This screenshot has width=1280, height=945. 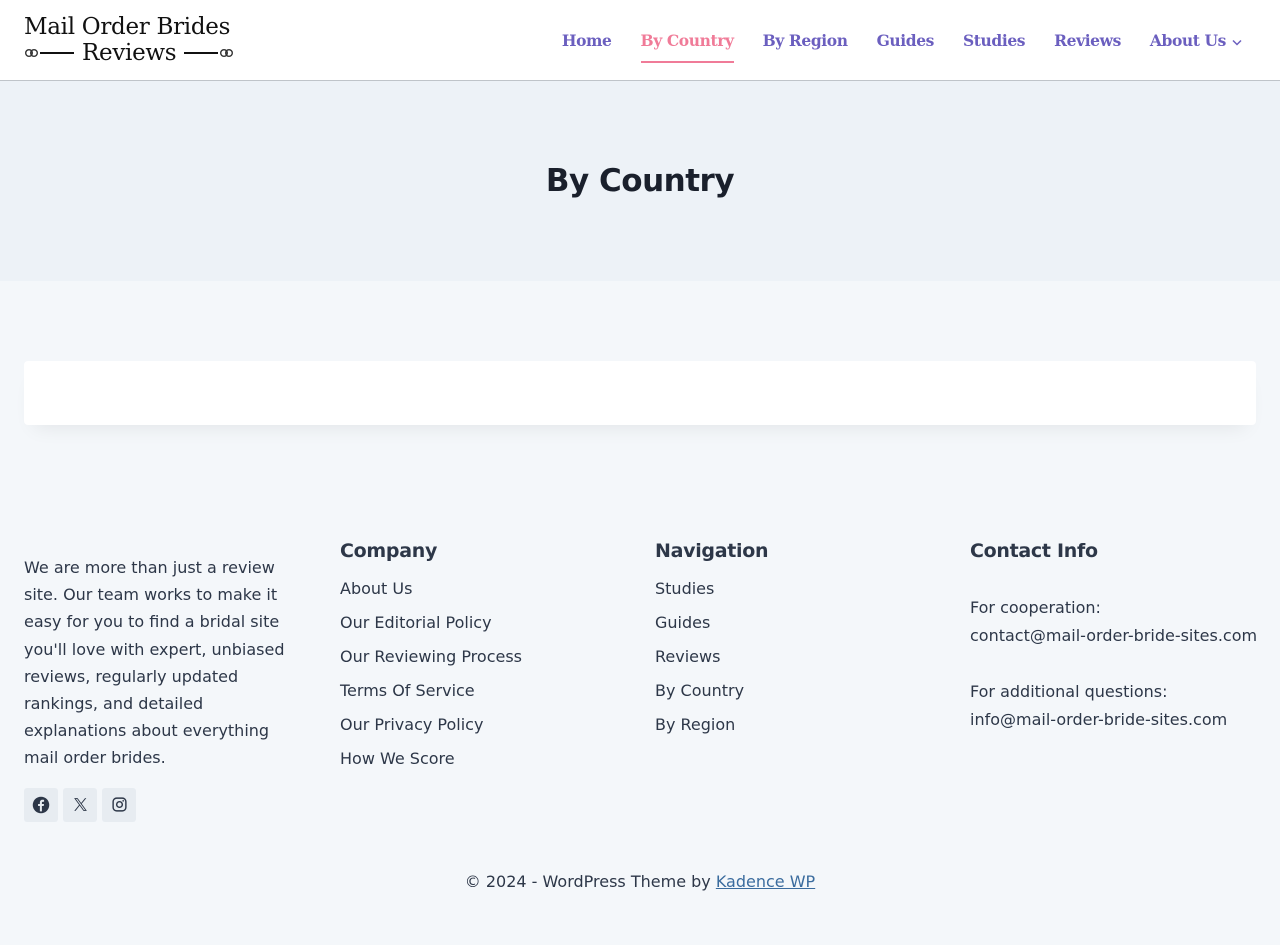 I want to click on contact-questions-label: For additional questions:, so click(x=1069, y=691).